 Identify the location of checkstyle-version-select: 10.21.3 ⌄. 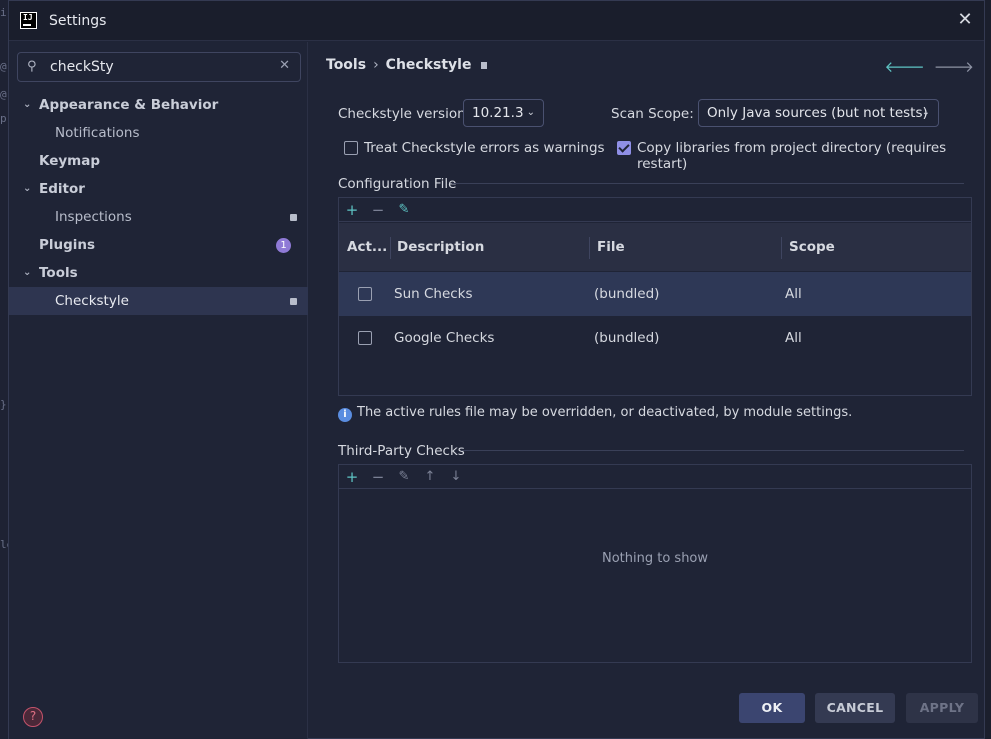
(503, 113).